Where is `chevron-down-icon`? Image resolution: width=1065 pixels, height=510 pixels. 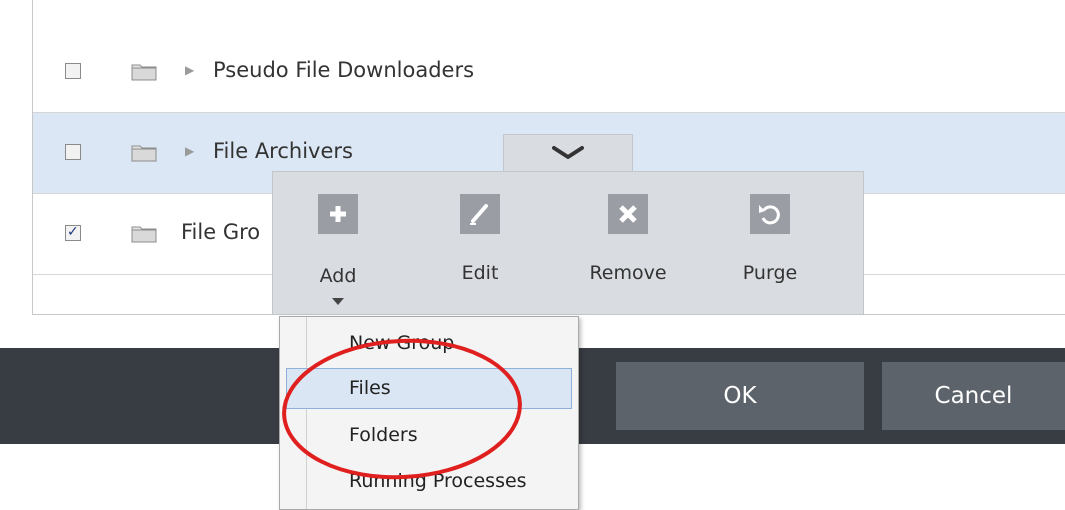 chevron-down-icon is located at coordinates (568, 152).